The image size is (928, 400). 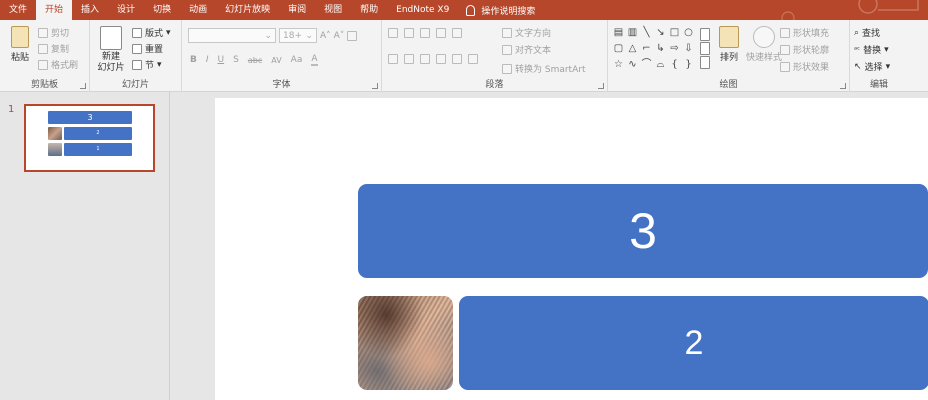 I want to click on columns-icon, so click(x=473, y=59).